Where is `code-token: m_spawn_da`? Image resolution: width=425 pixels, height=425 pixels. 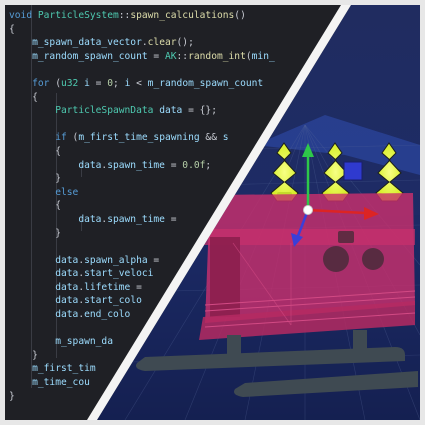 code-token: m_spawn_da is located at coordinates (84, 342).